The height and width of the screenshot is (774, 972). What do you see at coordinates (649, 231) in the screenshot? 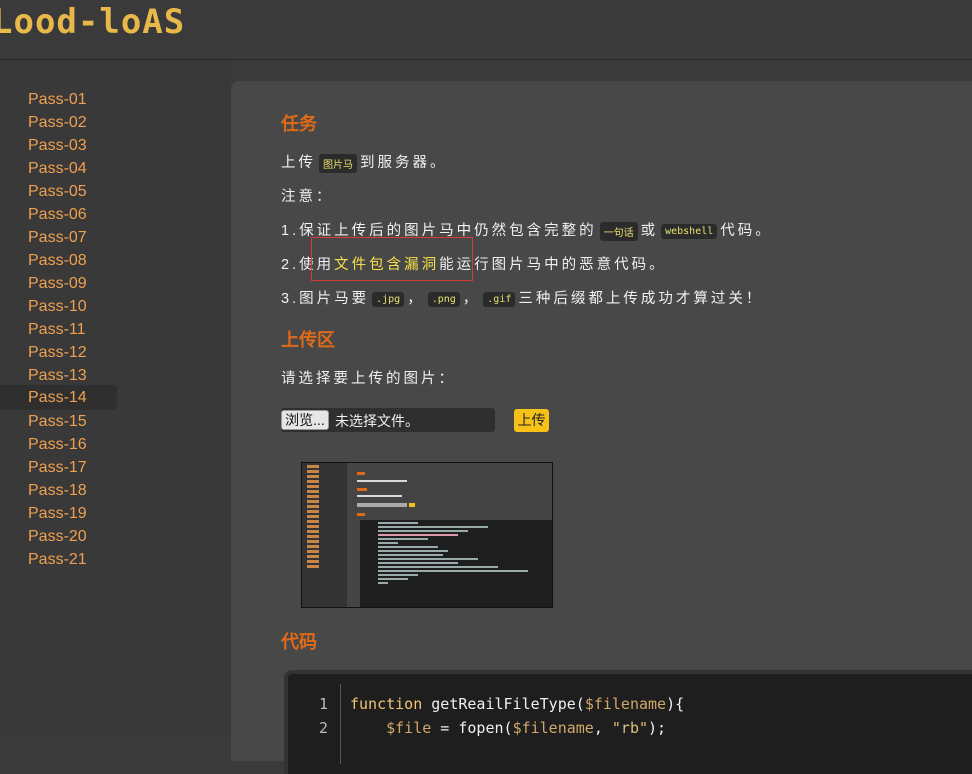
I see `text: 或` at bounding box center [649, 231].